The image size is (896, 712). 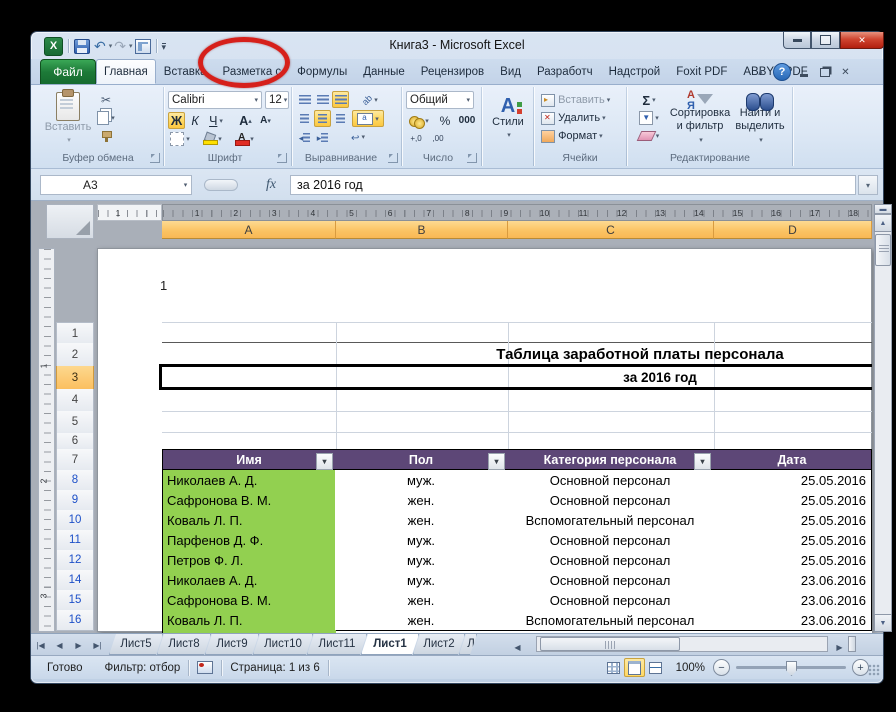 What do you see at coordinates (472, 158) in the screenshot?
I see `number-dialog-launcher-icon` at bounding box center [472, 158].